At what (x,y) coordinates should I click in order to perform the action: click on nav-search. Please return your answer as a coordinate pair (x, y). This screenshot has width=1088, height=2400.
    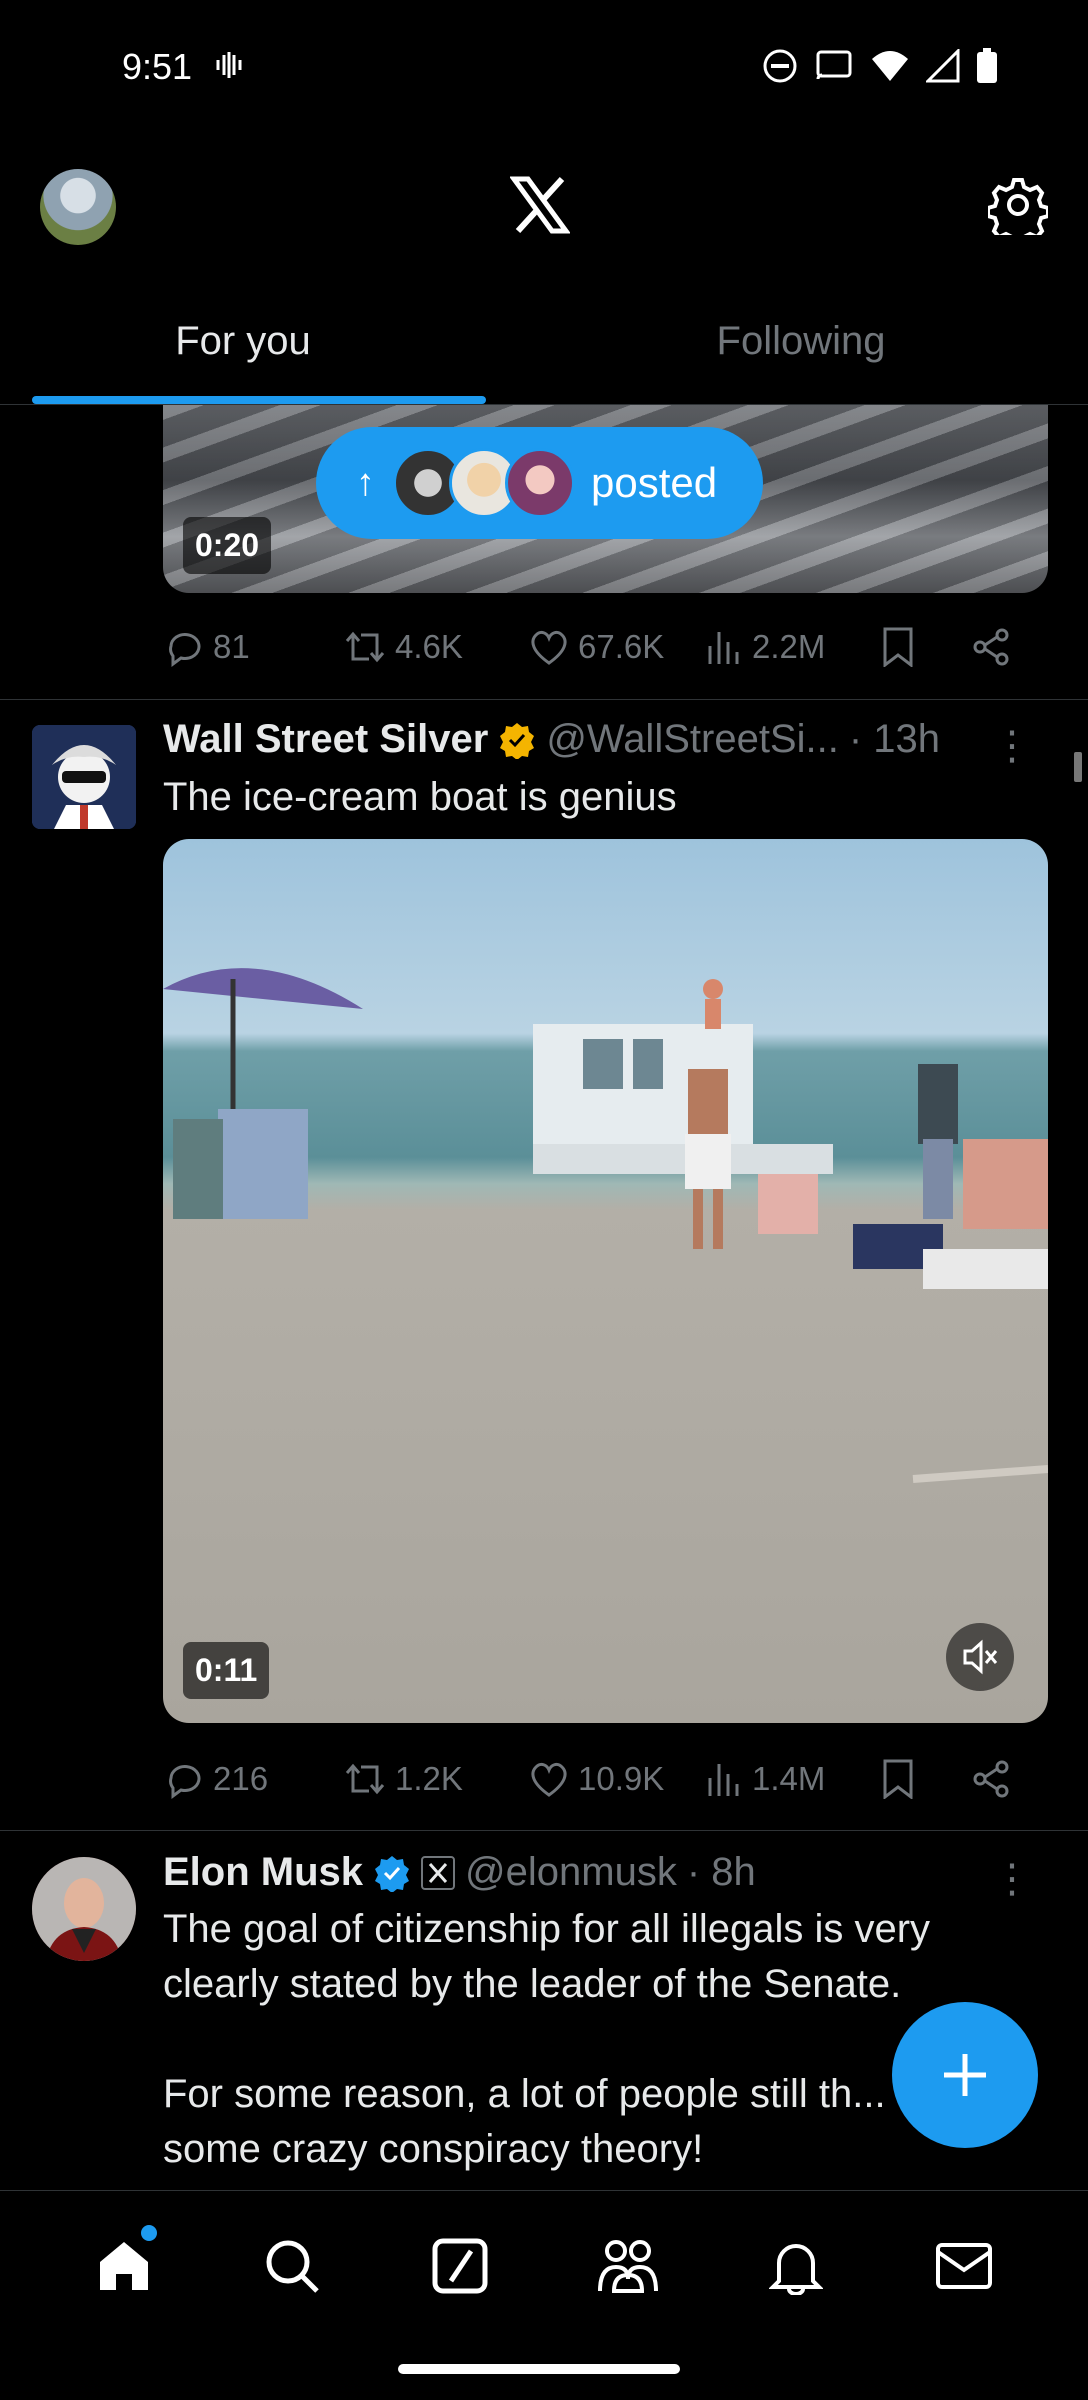
    Looking at the image, I should click on (292, 2266).